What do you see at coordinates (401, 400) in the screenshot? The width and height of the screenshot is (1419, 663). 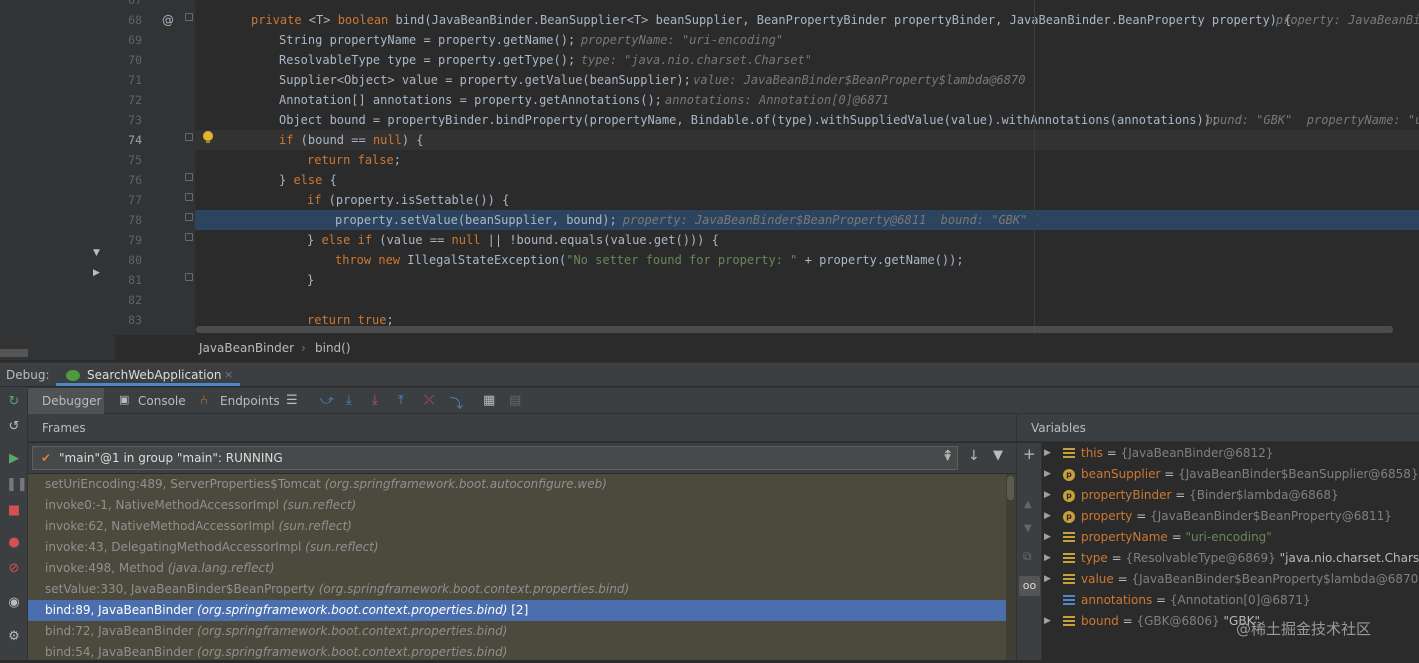 I see `step-out-icon: ⤒` at bounding box center [401, 400].